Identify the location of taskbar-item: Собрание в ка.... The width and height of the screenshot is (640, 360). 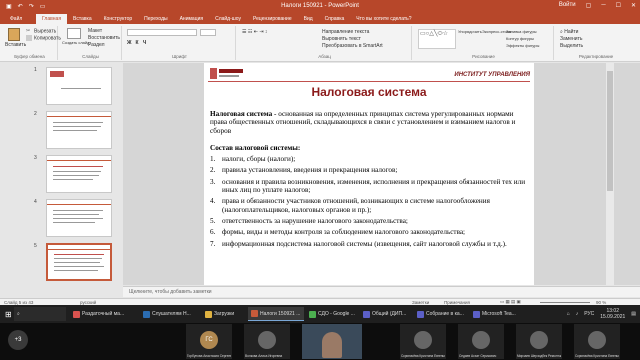
(441, 314).